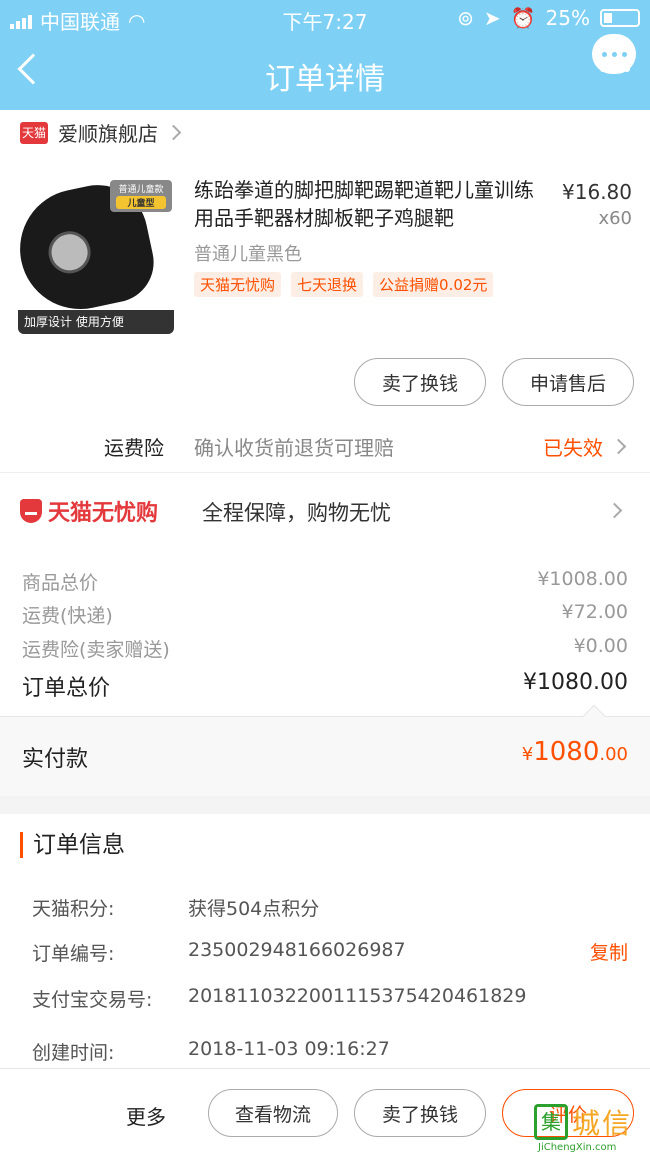  What do you see at coordinates (294, 448) in the screenshot?
I see `insurance-desc: 确认收货前退货可理赔` at bounding box center [294, 448].